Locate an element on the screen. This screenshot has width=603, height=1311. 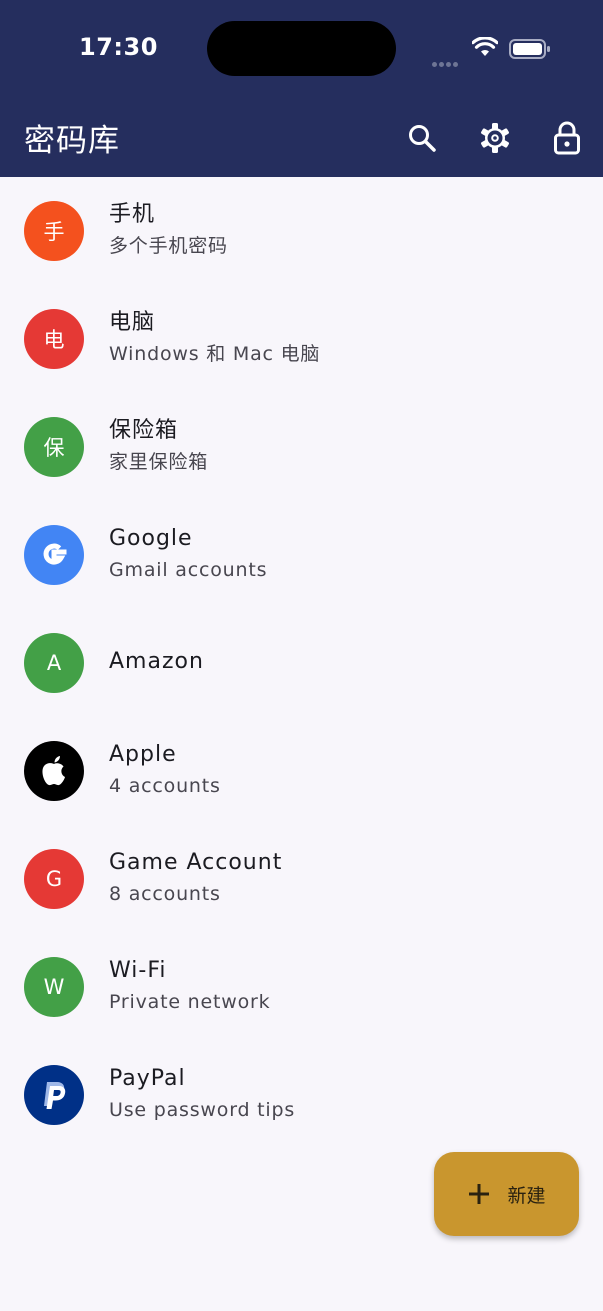
avatar: 手 is located at coordinates (54, 231).